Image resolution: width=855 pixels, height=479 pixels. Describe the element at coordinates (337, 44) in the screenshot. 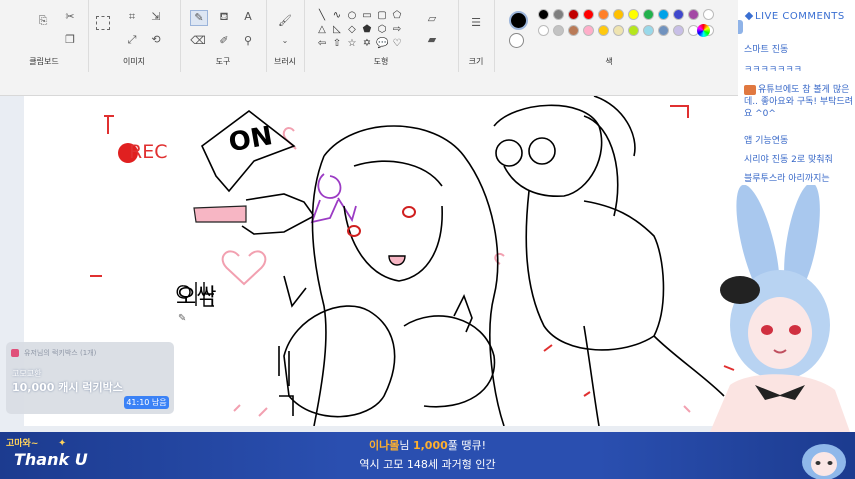

I see `arrow-up-shape-icon: ⇧` at that location.